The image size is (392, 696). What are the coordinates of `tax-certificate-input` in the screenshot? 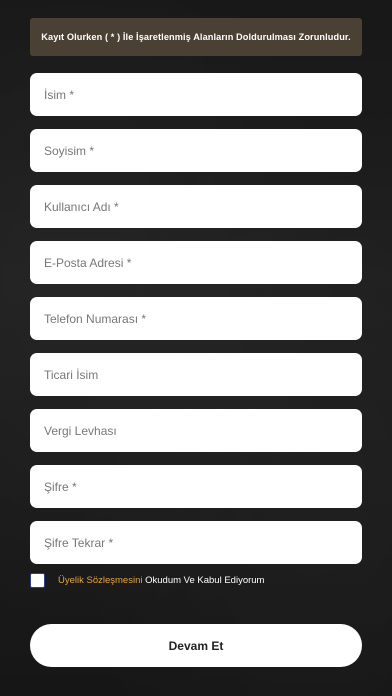 It's located at (196, 430).